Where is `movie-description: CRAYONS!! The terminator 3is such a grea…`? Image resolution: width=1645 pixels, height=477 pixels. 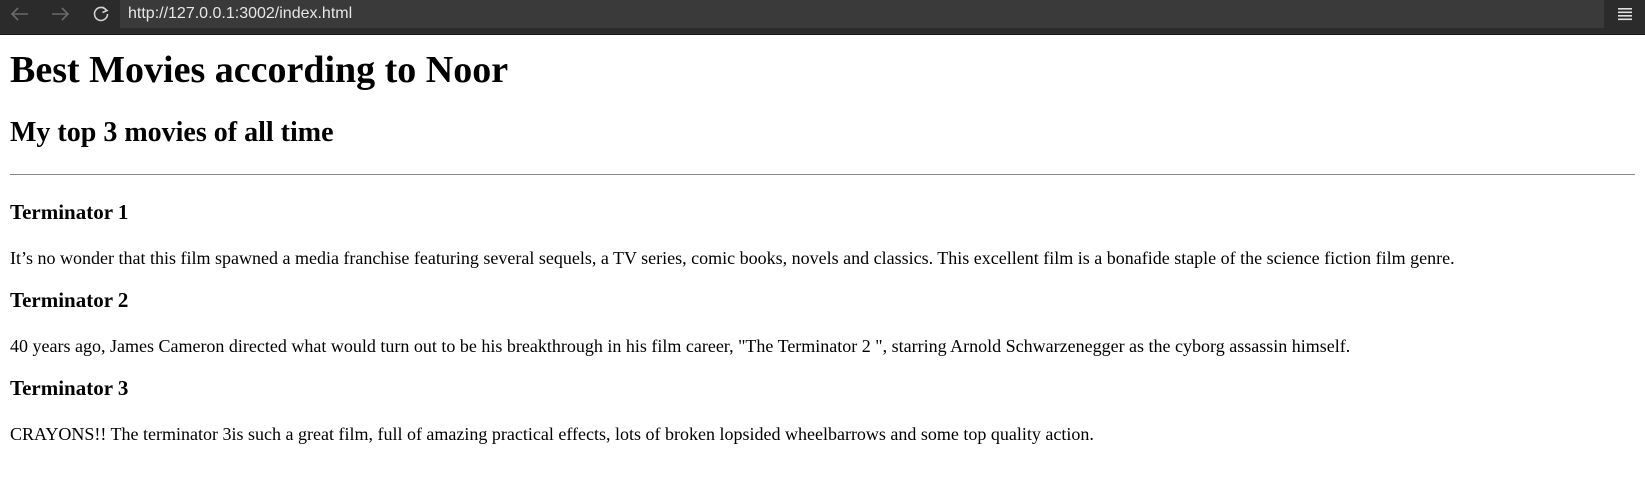 movie-description: CRAYONS!! The terminator 3is such a grea… is located at coordinates (552, 434).